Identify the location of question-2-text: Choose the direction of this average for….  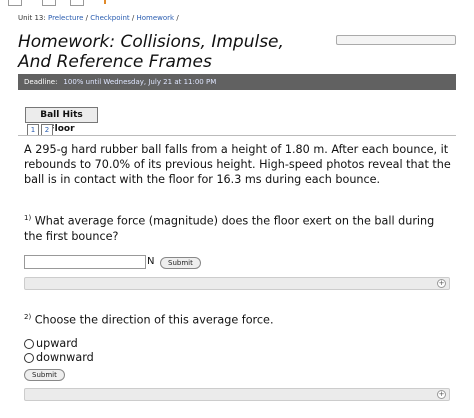
(154, 320).